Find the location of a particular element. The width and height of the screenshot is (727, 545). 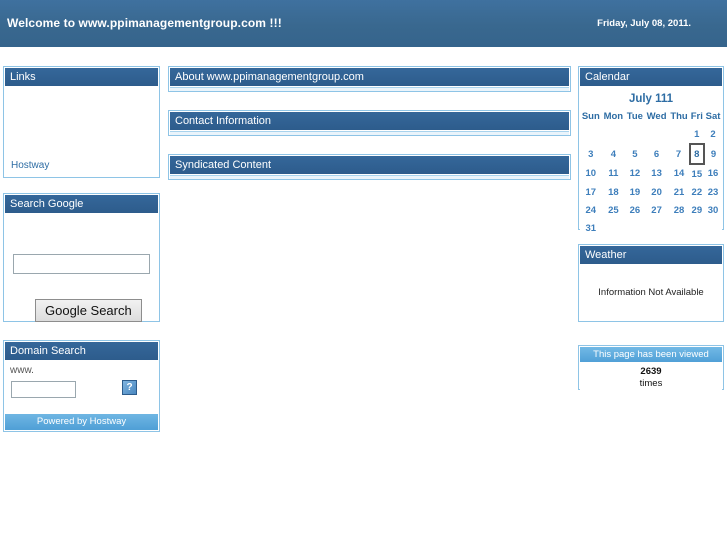

calendar-day-9: 9 is located at coordinates (713, 154).